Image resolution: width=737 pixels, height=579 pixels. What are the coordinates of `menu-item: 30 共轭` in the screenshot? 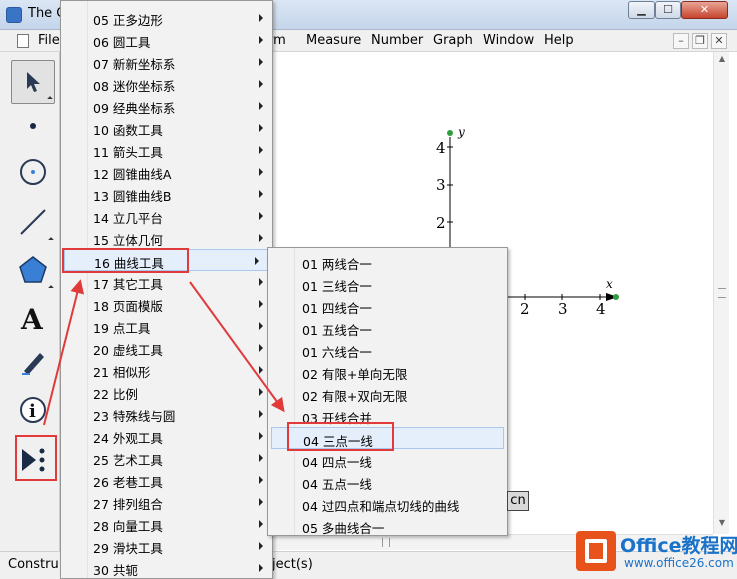 It's located at (166, 568).